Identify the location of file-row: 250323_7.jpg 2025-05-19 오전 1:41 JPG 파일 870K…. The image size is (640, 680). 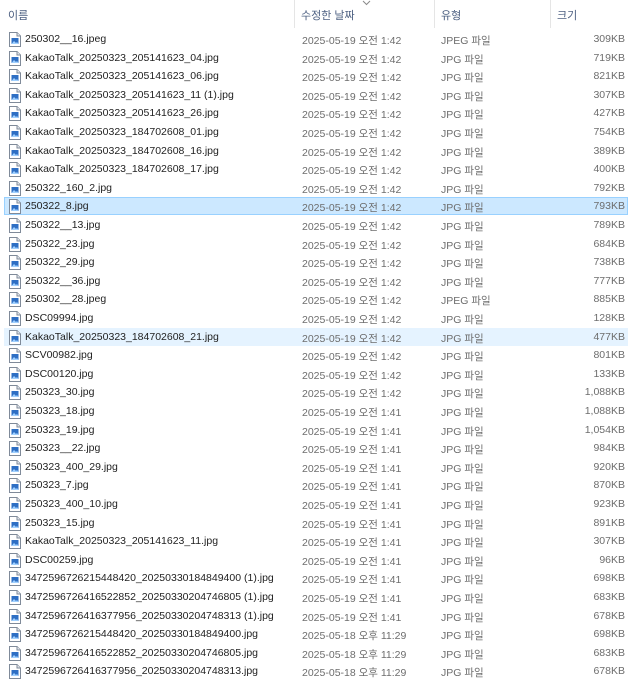
(316, 485).